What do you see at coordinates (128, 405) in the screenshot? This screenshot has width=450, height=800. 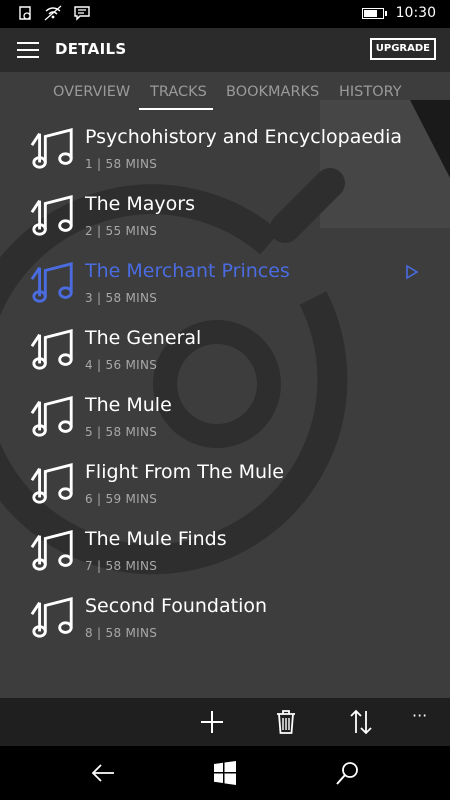 I see `track-title: The Mule` at bounding box center [128, 405].